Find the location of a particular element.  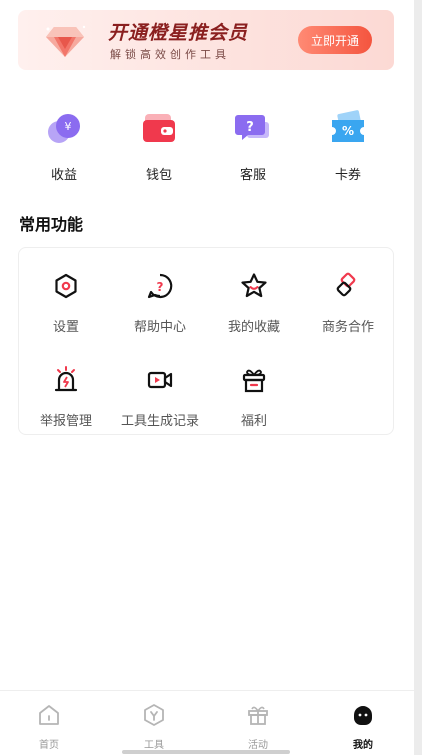

diamond-logo-icon is located at coordinates (66, 41).